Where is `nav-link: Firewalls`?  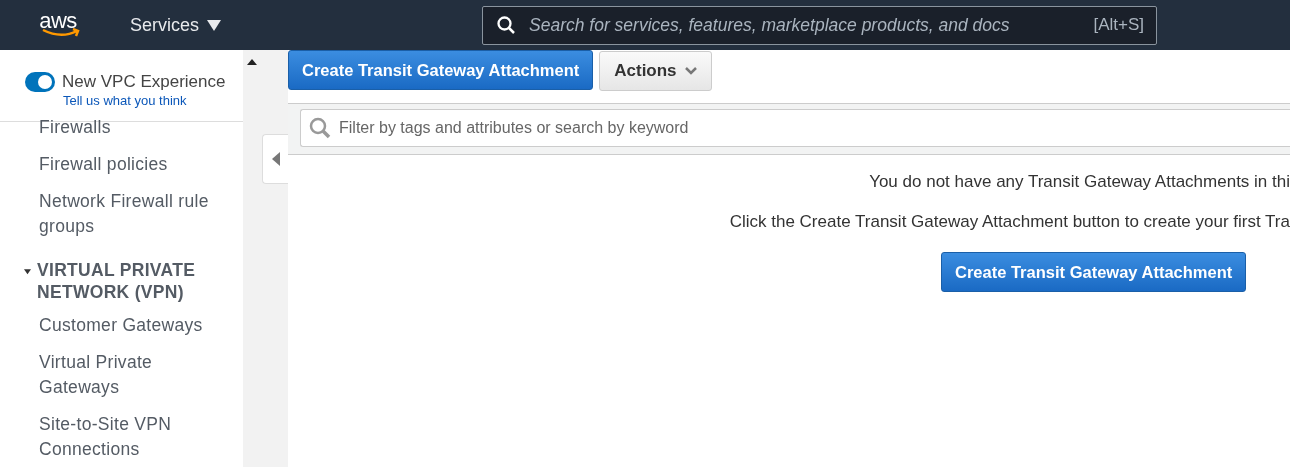
nav-link: Firewalls is located at coordinates (121, 133).